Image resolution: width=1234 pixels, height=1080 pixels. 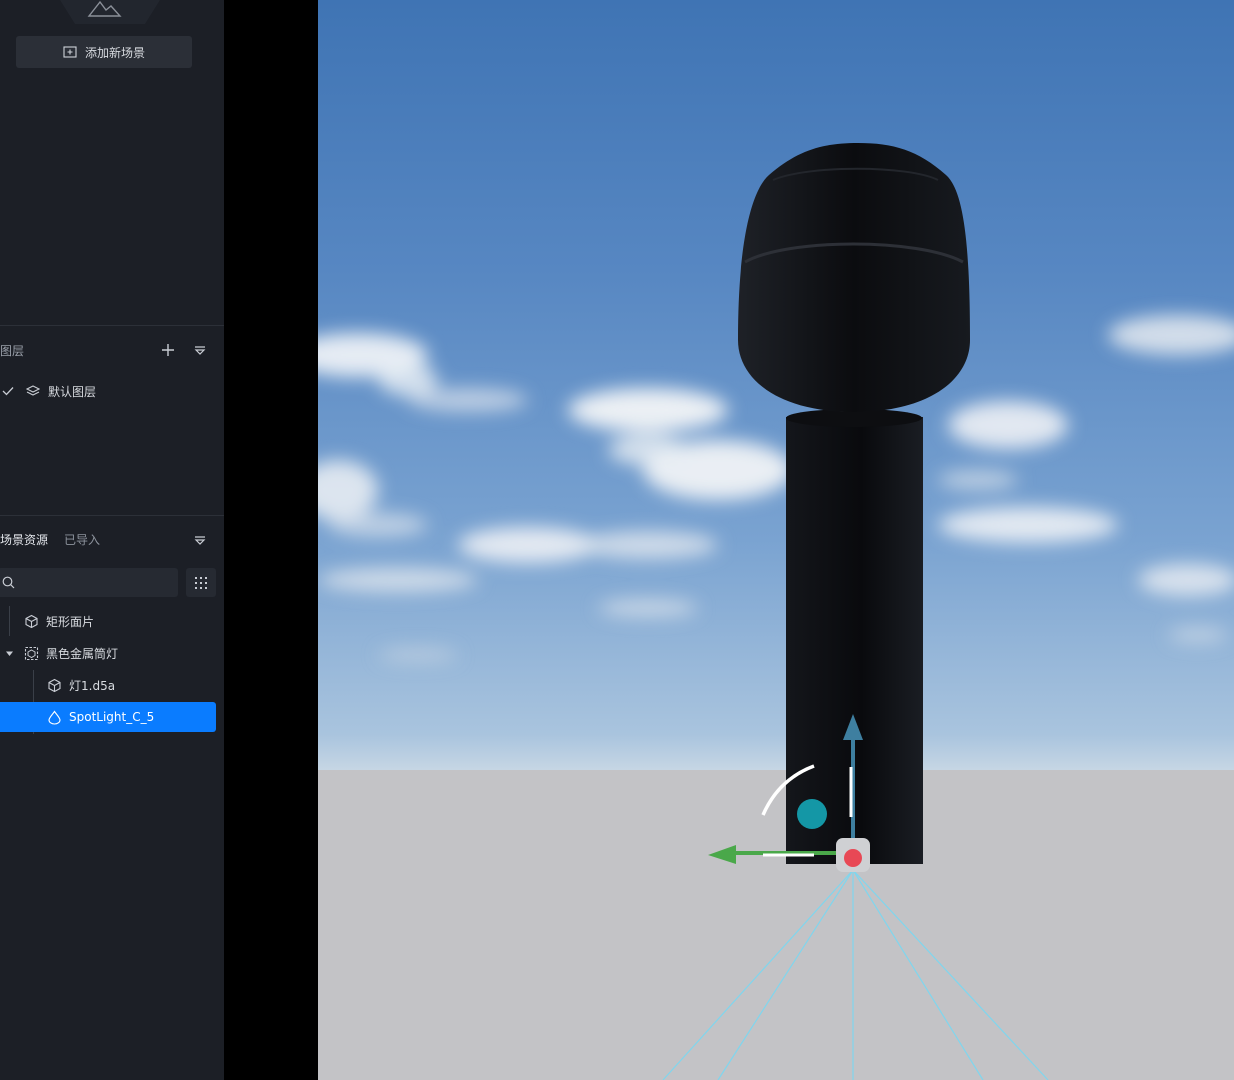 I want to click on tab-imported: 已导入, so click(x=82, y=539).